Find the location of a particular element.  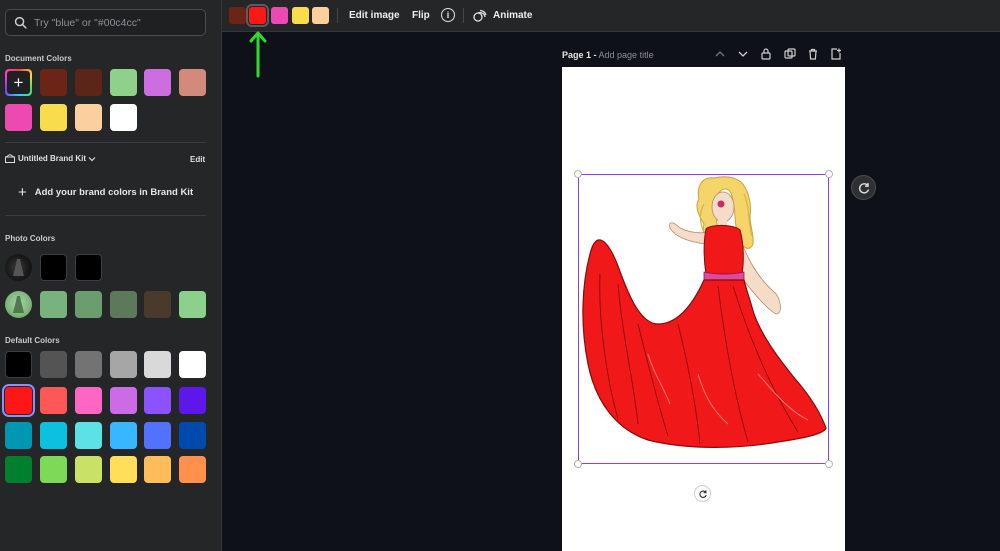

search-icon is located at coordinates (20, 22).